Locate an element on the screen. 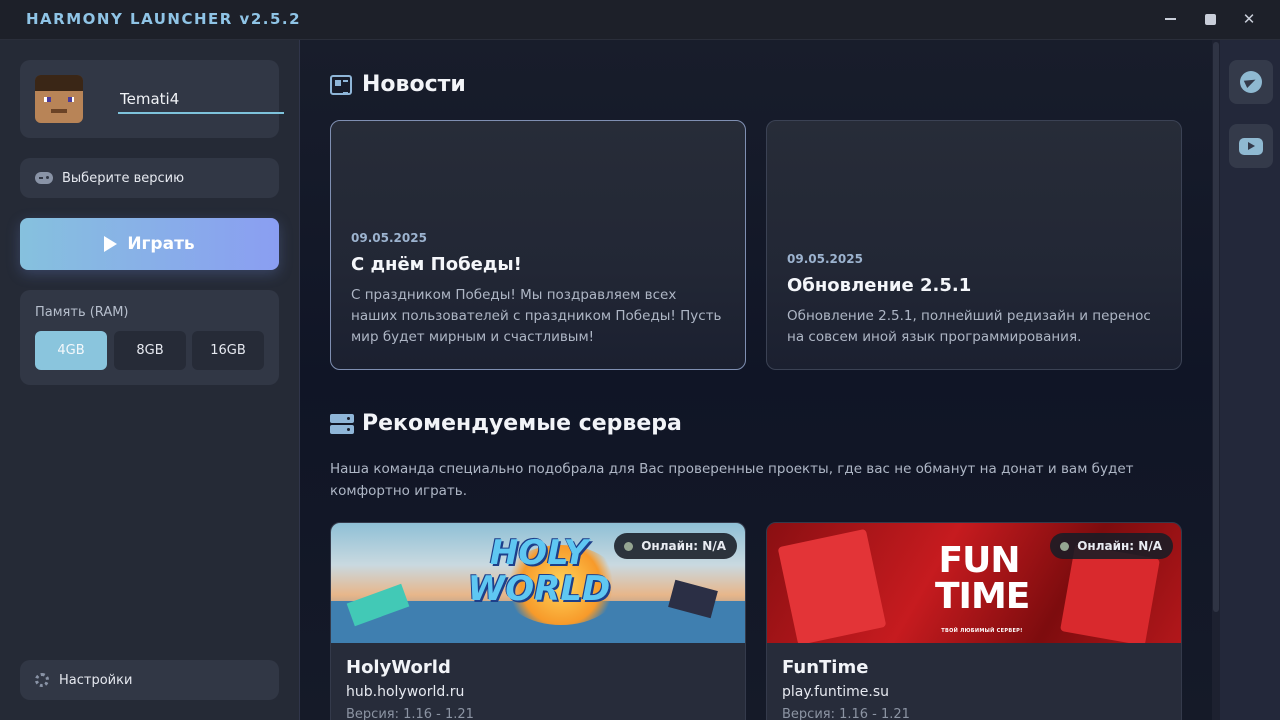 Image resolution: width=1280 pixels, height=720 pixels. close-icon: ✕ is located at coordinates (1249, 19).